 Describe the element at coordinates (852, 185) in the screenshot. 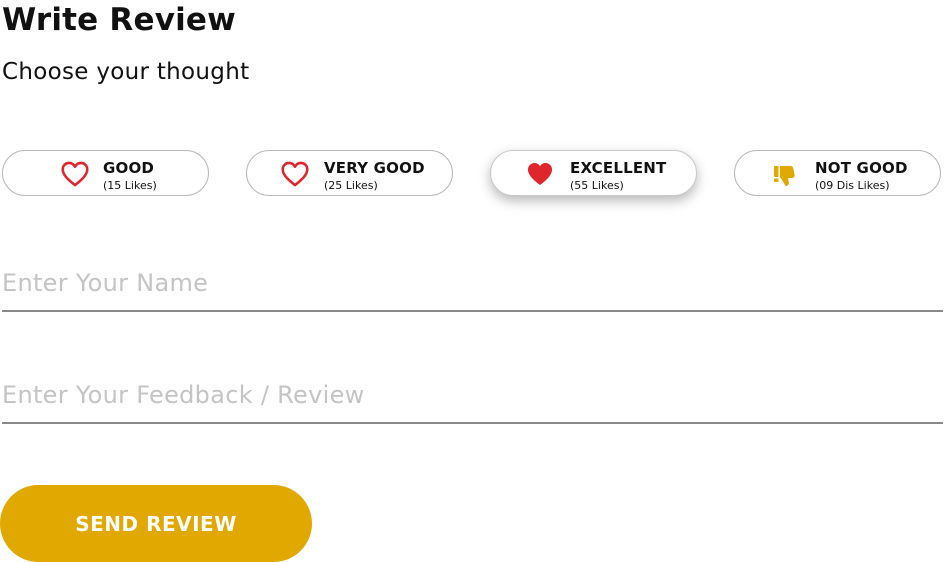

I see `option-count: (09 Dis Likes)` at that location.